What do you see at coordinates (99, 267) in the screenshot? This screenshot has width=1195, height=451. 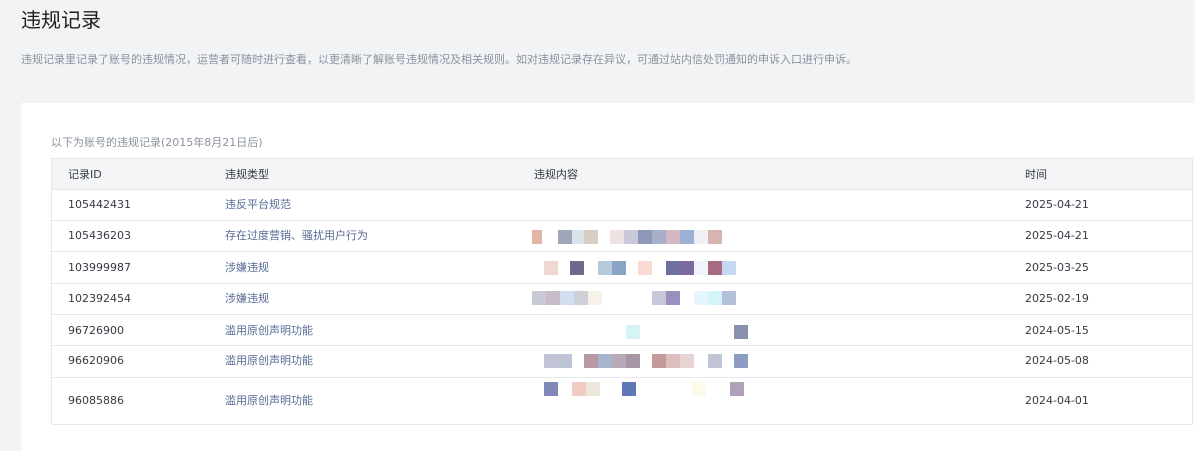 I see `record-id: 103999987` at bounding box center [99, 267].